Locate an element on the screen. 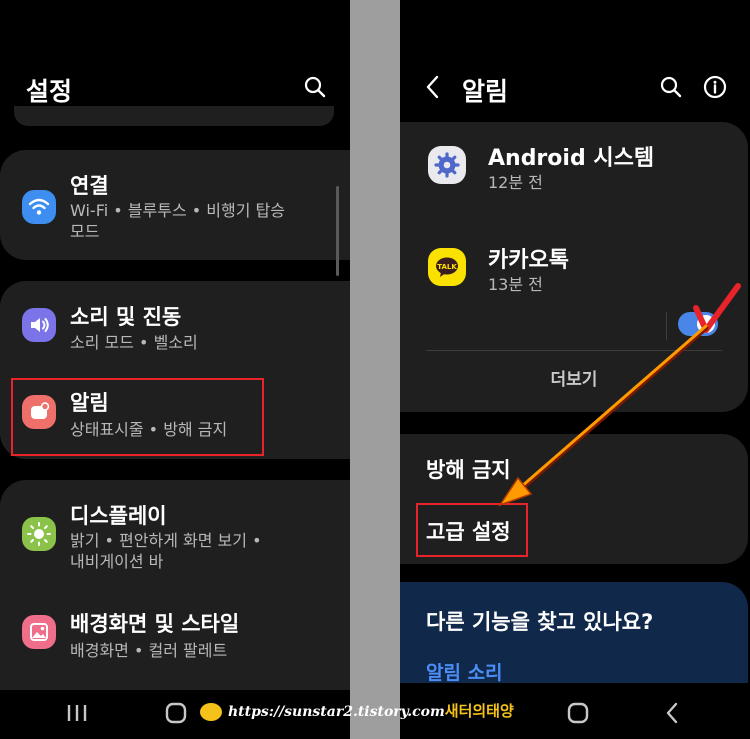 Image resolution: width=750 pixels, height=739 pixels. watermark-url: https://sunstar2.tistory.com is located at coordinates (336, 712).